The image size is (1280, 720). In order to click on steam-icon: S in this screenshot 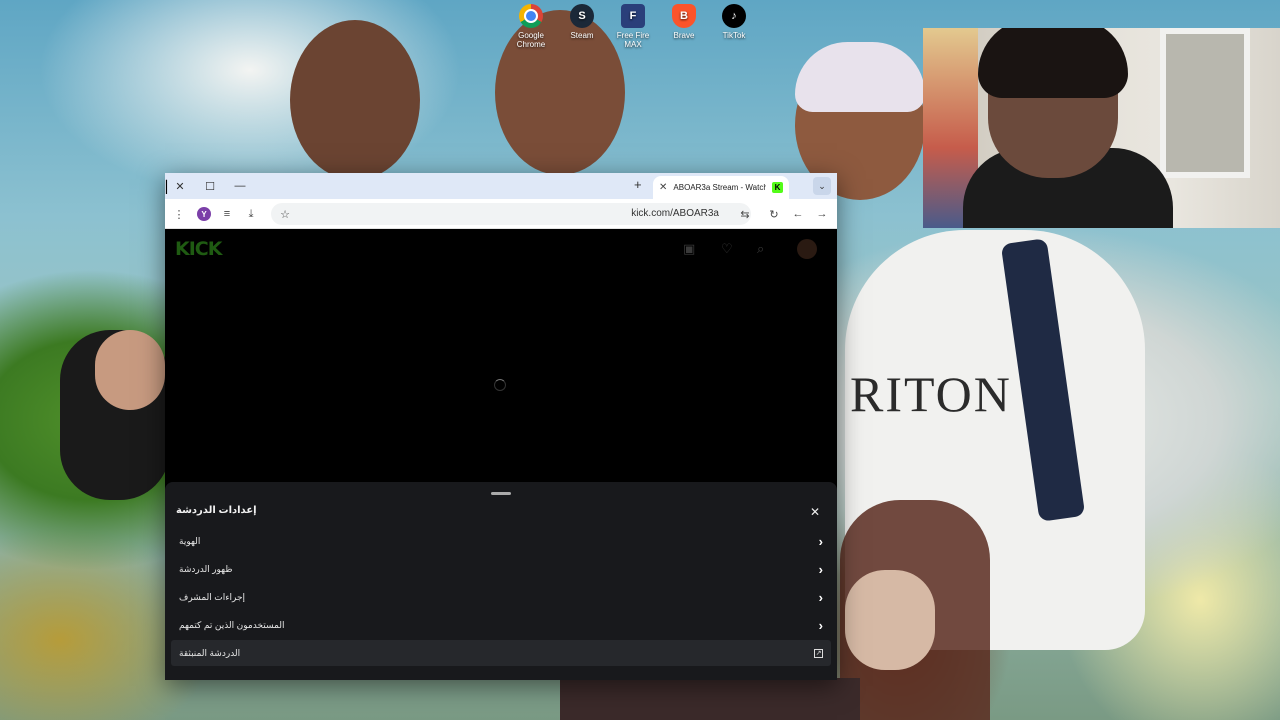, I will do `click(582, 16)`.